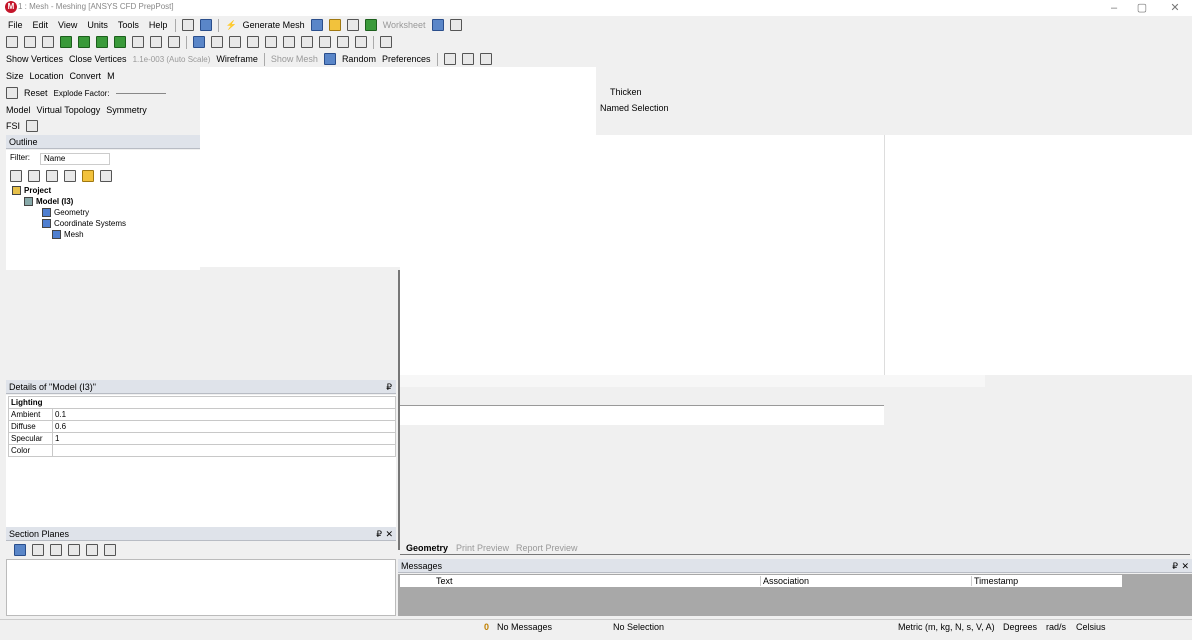  I want to click on select-vertex-icon, so click(66, 42).